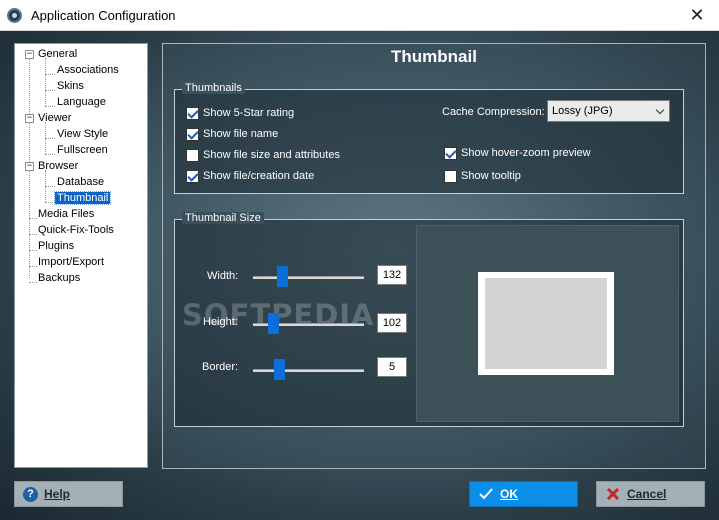 Image resolution: width=719 pixels, height=520 pixels. What do you see at coordinates (241, 134) in the screenshot?
I see `checkbox-label: Show file name` at bounding box center [241, 134].